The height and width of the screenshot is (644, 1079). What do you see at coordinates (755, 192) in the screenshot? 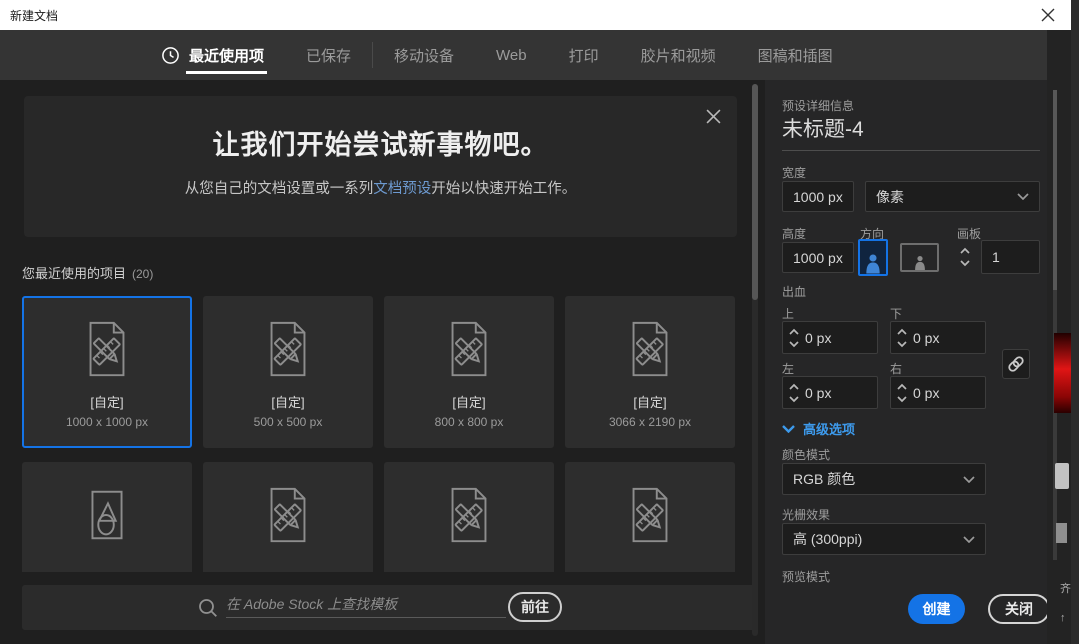
I see `scrollbar-thumb` at bounding box center [755, 192].